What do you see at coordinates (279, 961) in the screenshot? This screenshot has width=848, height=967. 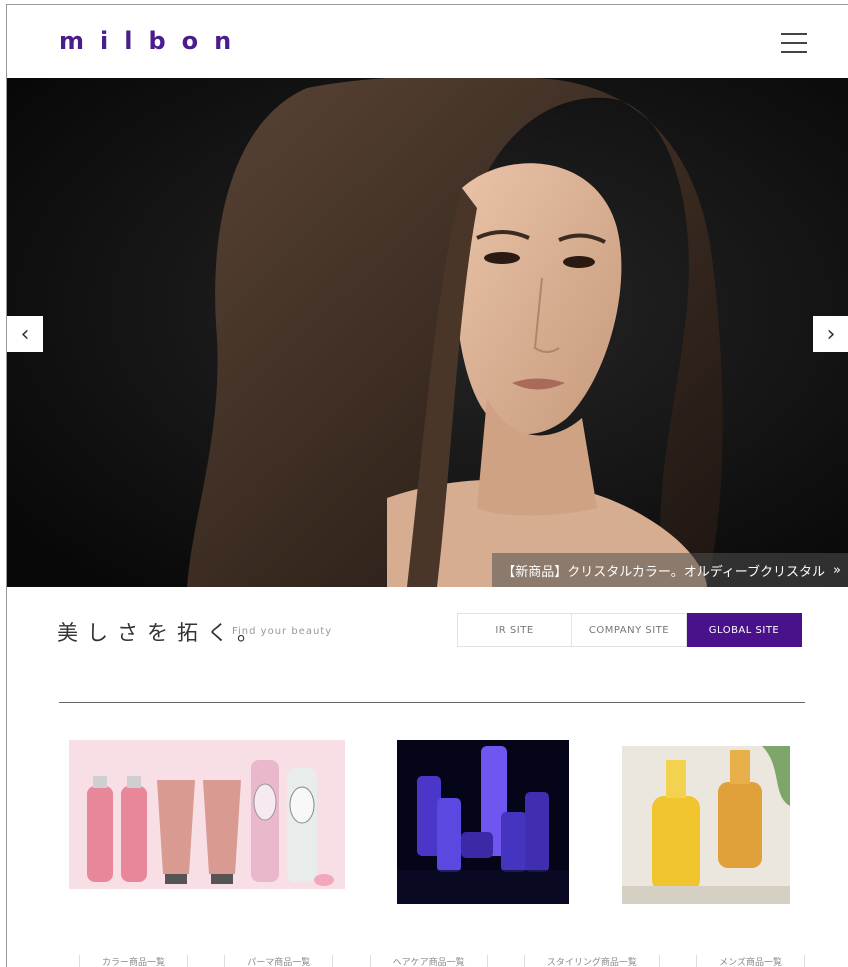 I see `category-link-perm: パーマ商品一覧` at bounding box center [279, 961].